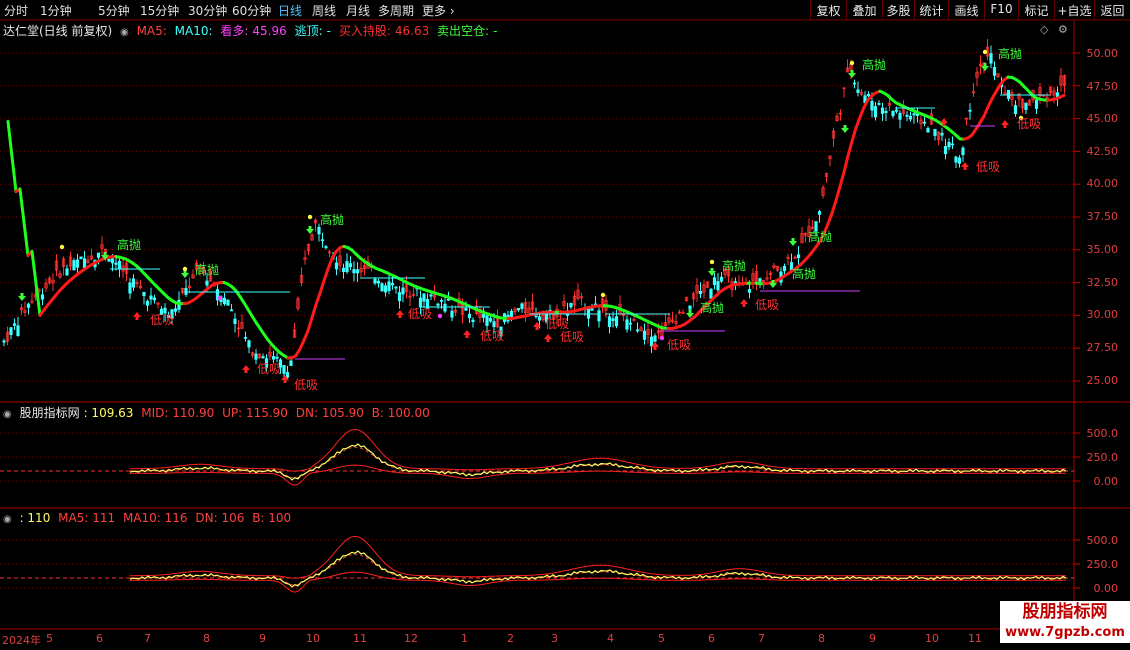 Image resolution: width=1130 pixels, height=650 pixels. What do you see at coordinates (610, 638) in the screenshot?
I see `date-tick: 4` at bounding box center [610, 638].